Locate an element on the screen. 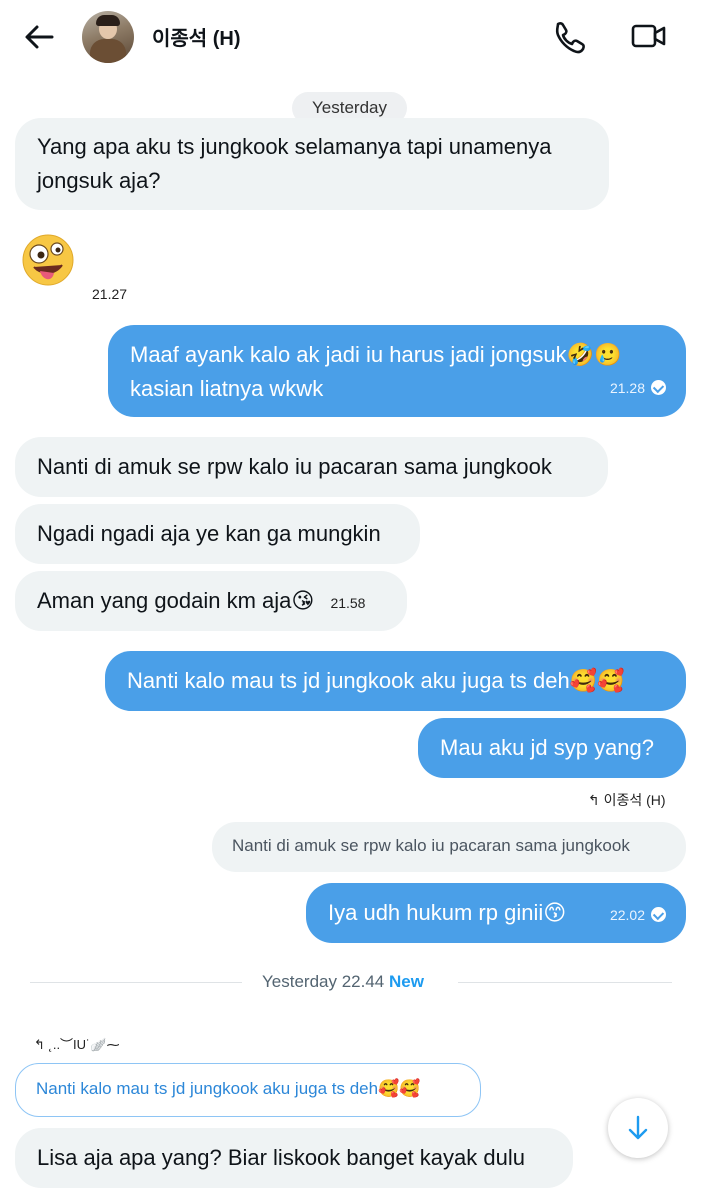  outgoing-message: Iya udh hukum rp ginii😙 22.02 is located at coordinates (496, 913).